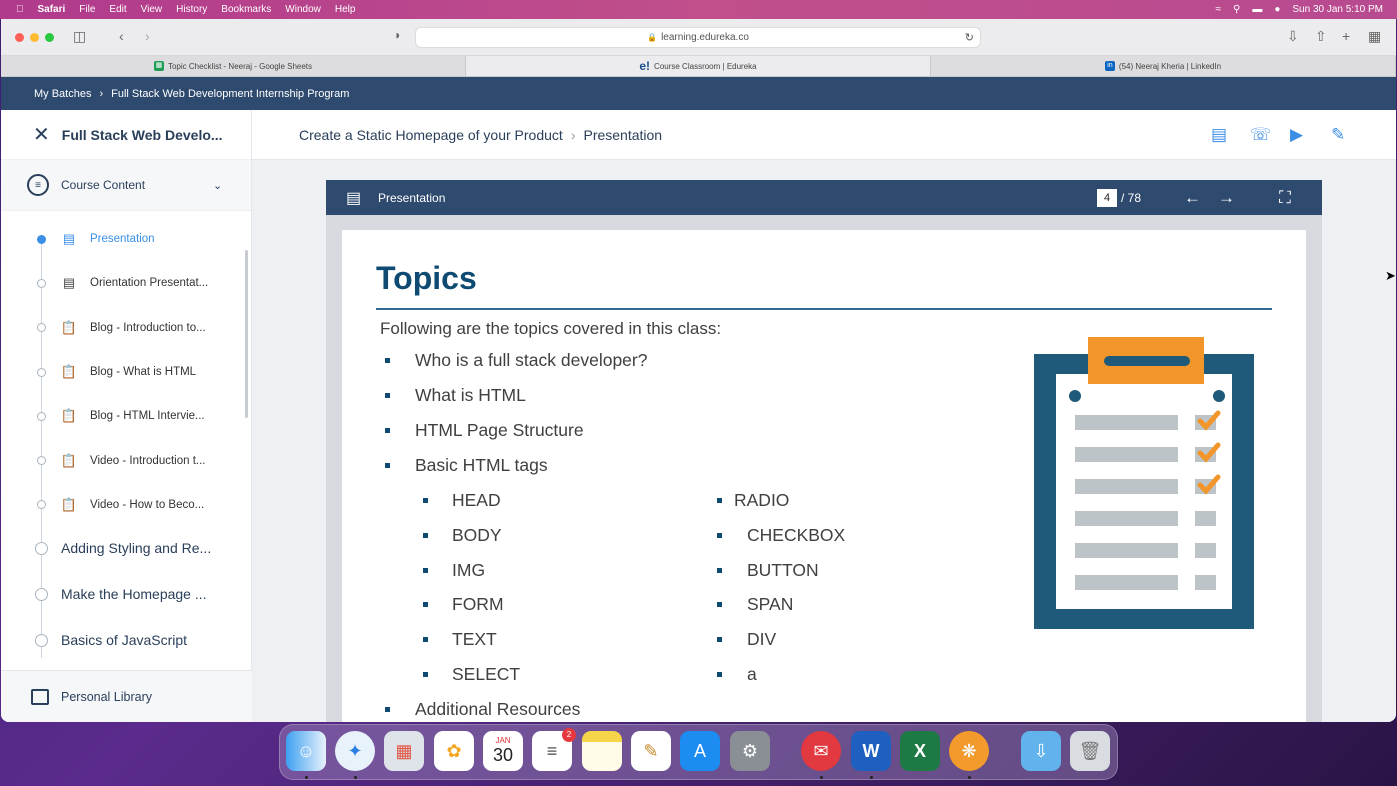  I want to click on menu-history: History, so click(191, 9).